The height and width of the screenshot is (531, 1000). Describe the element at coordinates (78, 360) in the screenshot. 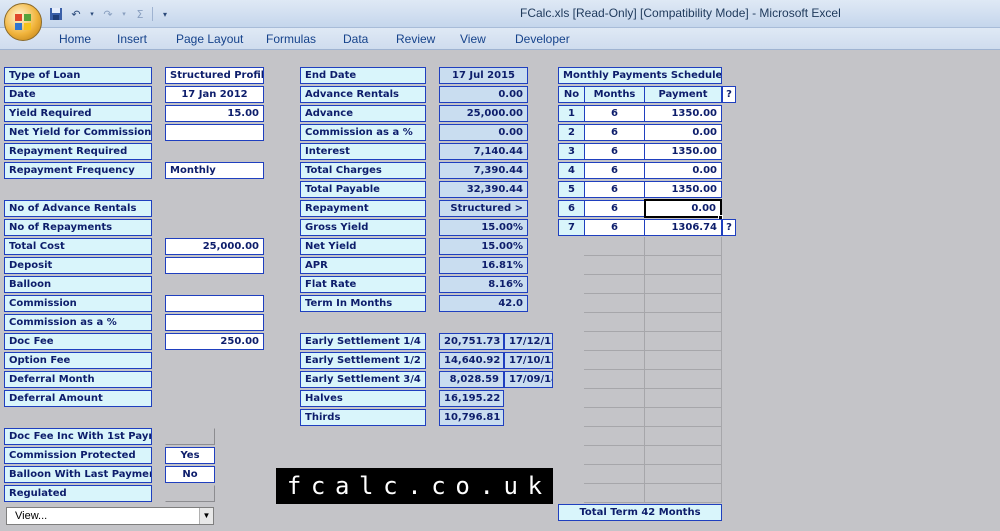

I see `label-option-fee: Option Fee` at that location.